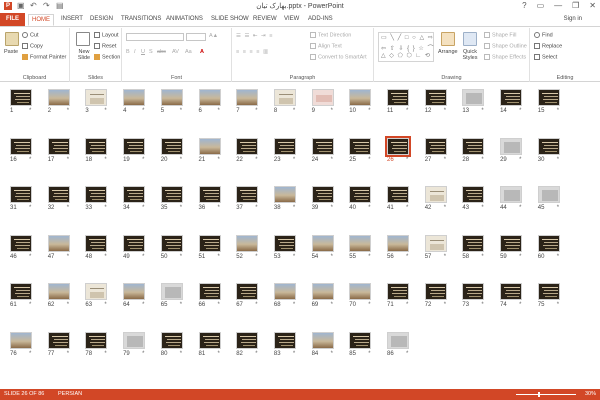  I want to click on align-buttons-icon: ≡ ≡ ≡ ≡ ▥, so click(252, 52).